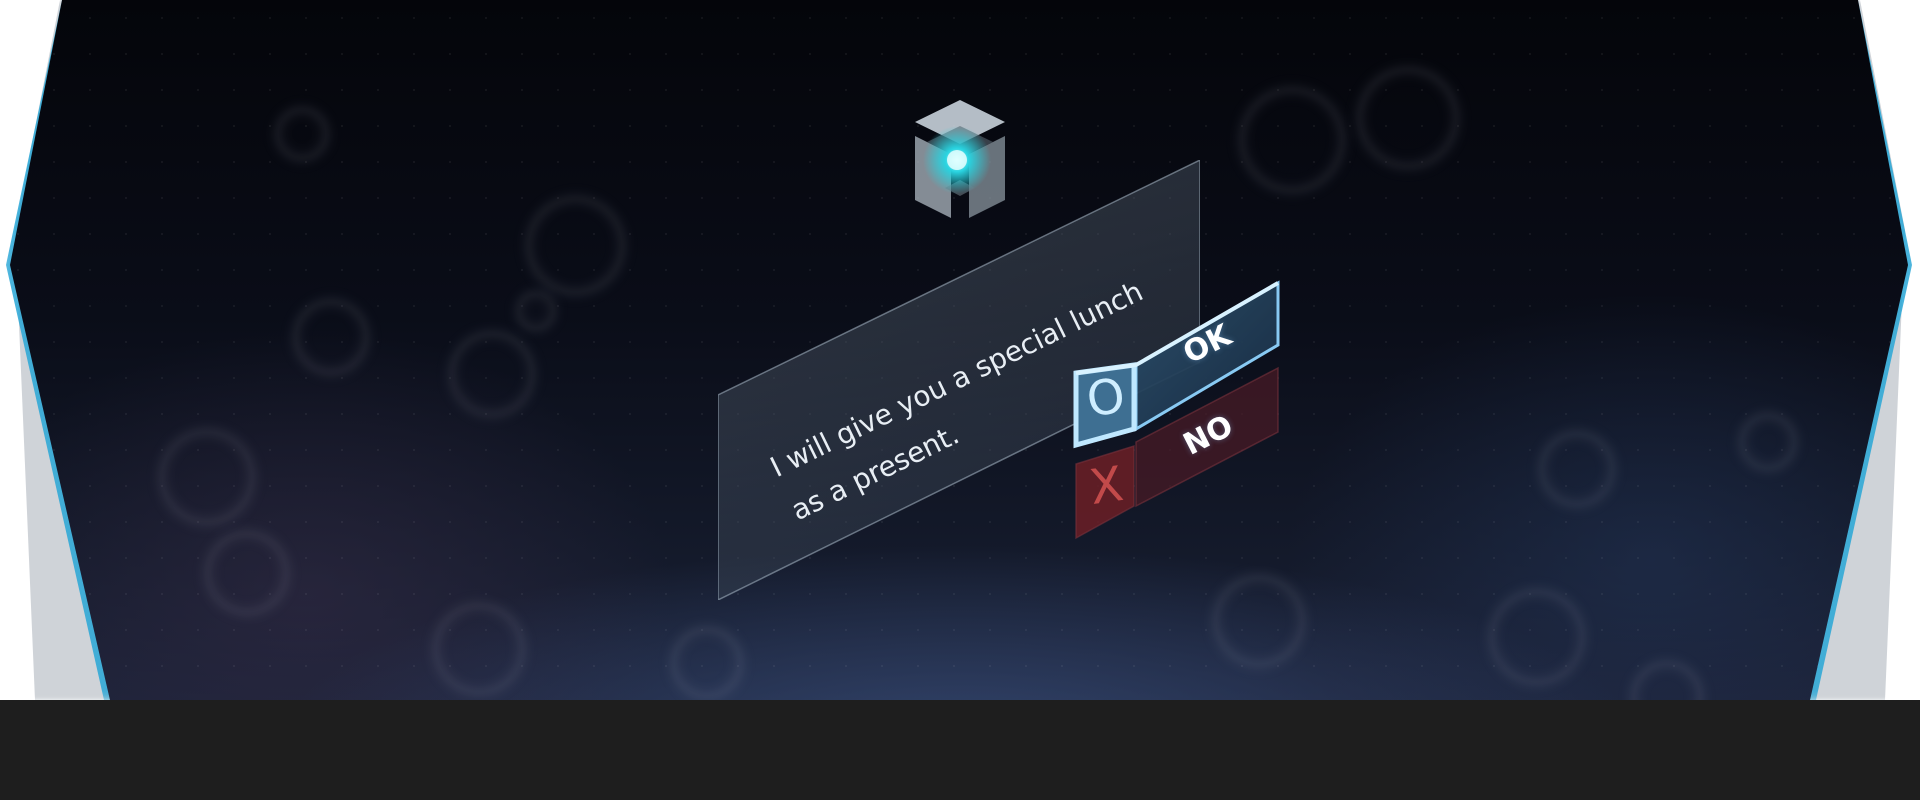  I want to click on no-button-shape, so click(1179, 456).